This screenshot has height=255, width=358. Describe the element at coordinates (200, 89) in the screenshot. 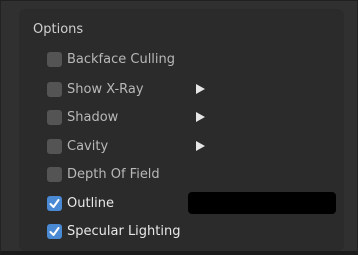

I see `show-xray-expand-arrow-icon` at that location.